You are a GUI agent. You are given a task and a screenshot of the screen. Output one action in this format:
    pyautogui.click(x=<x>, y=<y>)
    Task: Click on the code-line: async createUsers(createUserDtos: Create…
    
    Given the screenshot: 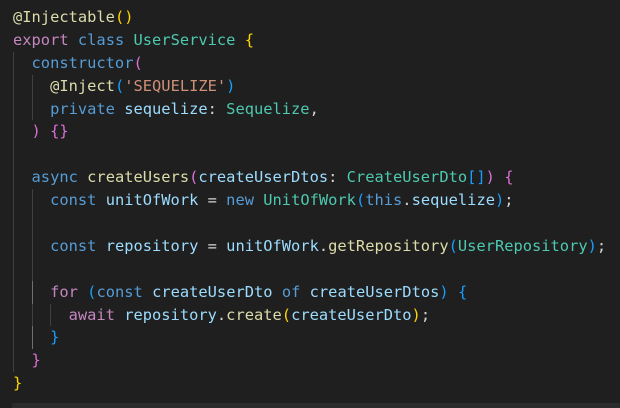 What is the action you would take?
    pyautogui.click(x=309, y=178)
    